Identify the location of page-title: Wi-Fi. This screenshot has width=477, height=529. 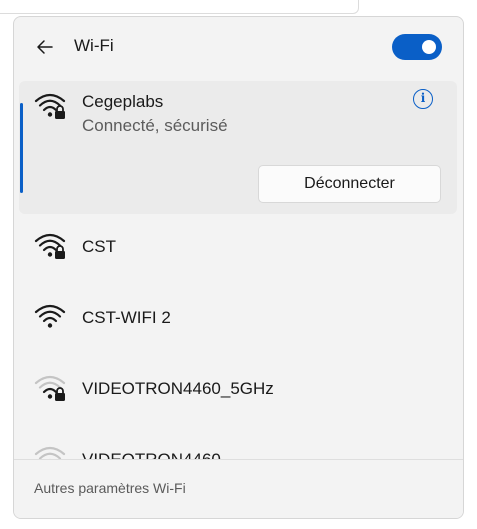
(94, 45).